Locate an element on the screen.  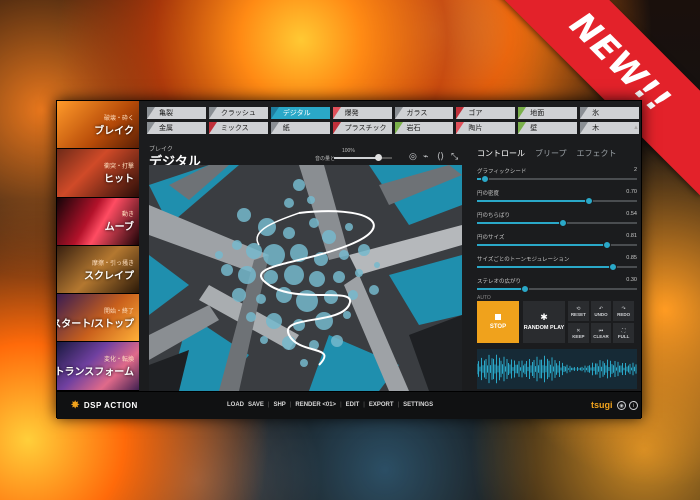
app-logo: ✸ DSP ACTION is located at coordinates (104, 405).